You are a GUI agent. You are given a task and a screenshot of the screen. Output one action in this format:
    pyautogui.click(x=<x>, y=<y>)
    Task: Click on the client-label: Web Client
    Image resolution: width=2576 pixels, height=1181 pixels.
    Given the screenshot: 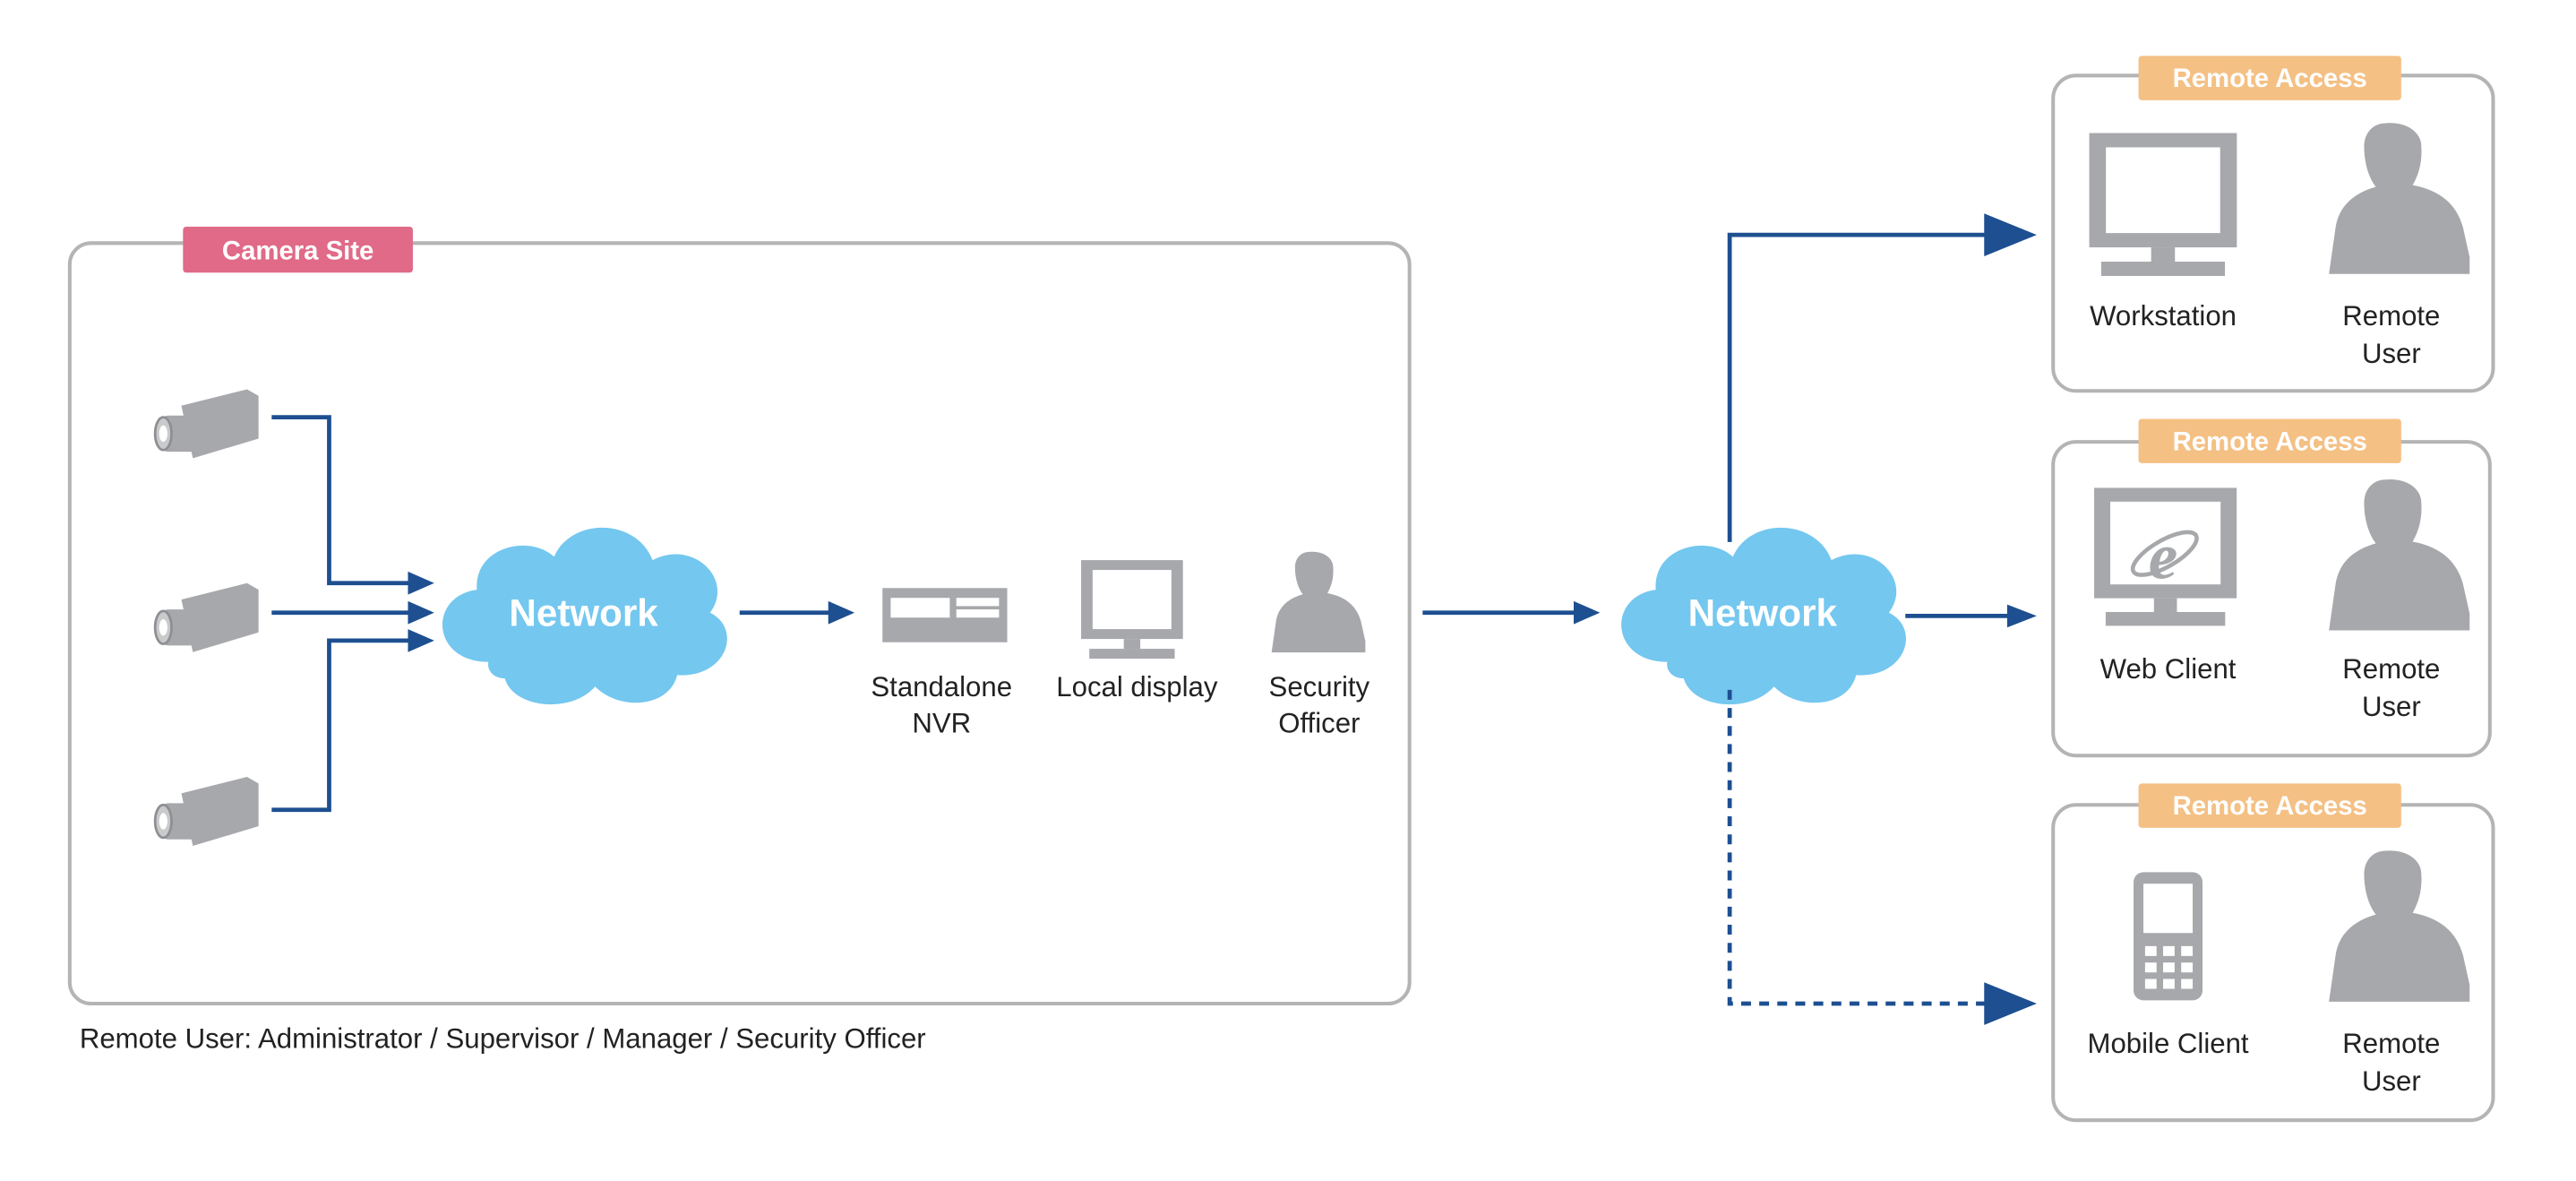 What is the action you would take?
    pyautogui.click(x=2168, y=669)
    